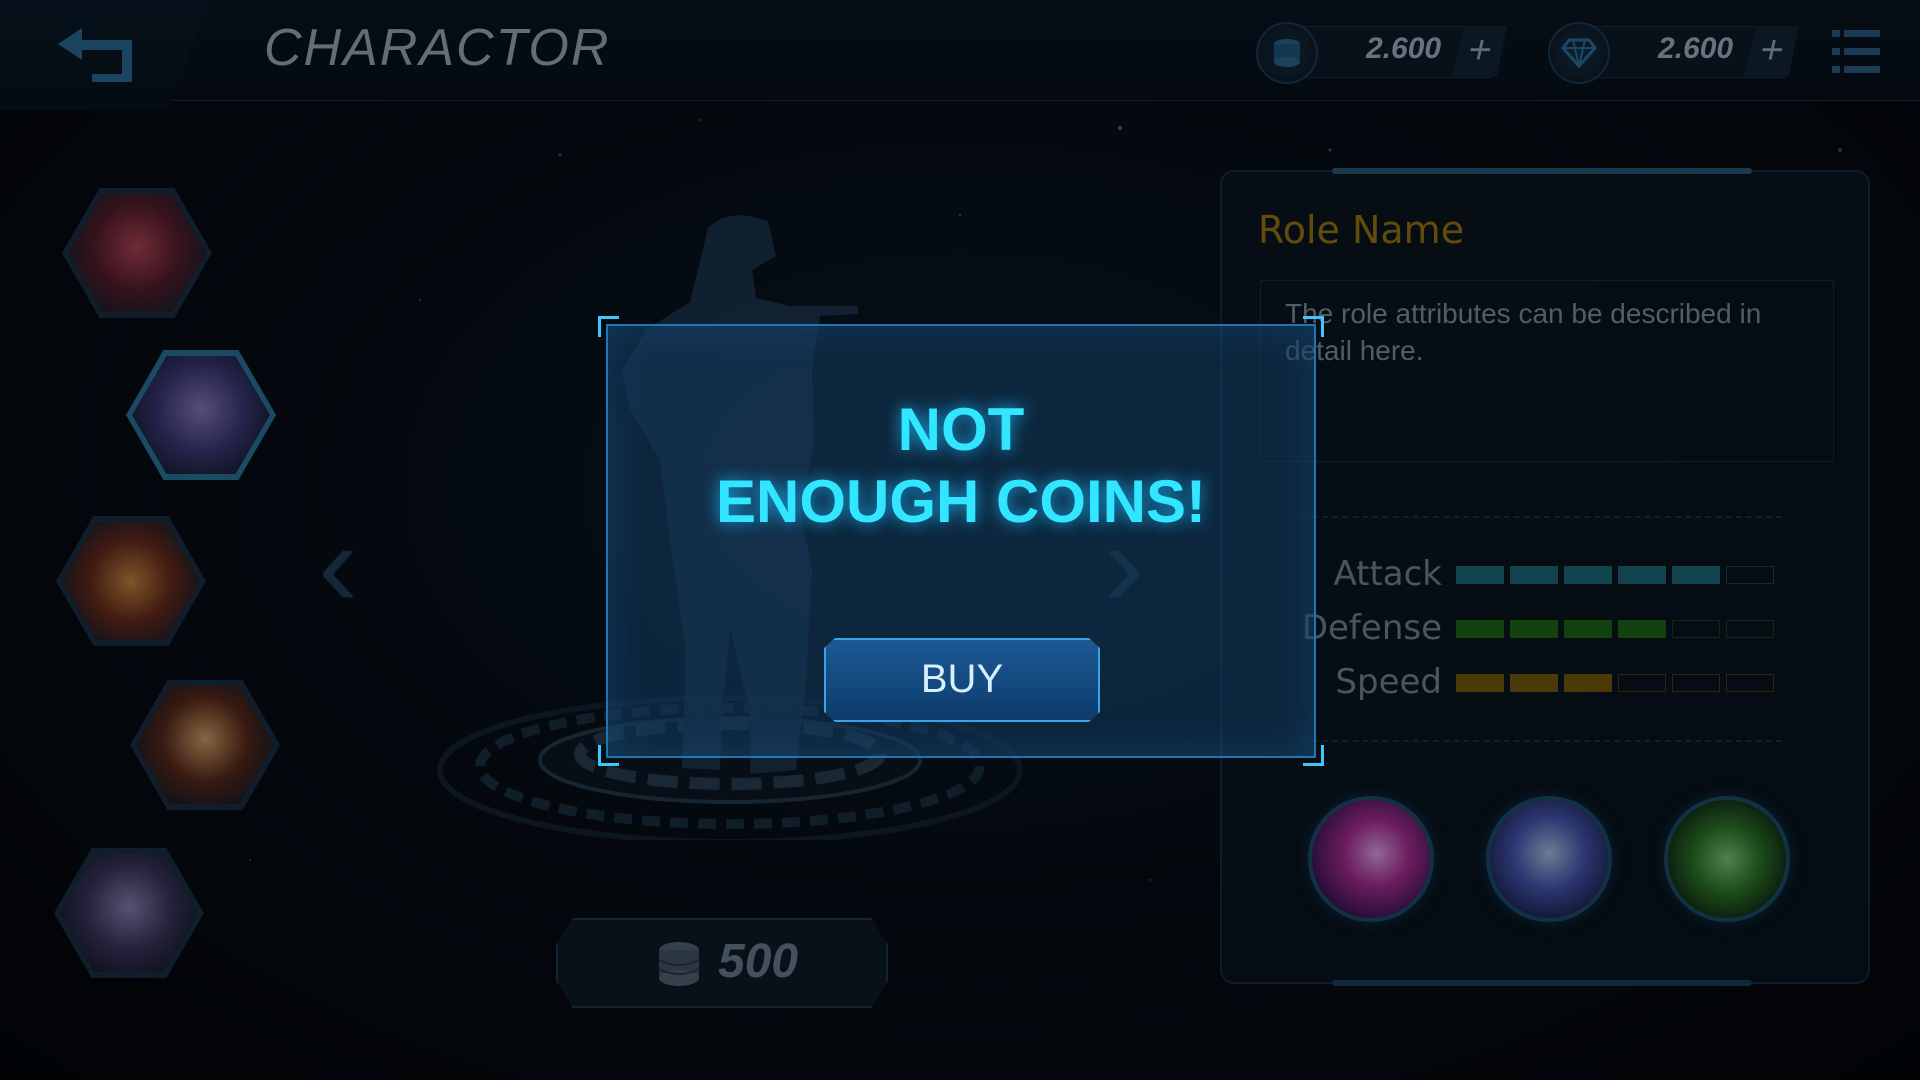 The height and width of the screenshot is (1080, 1920). Describe the element at coordinates (961, 429) in the screenshot. I see `dialog-message-line-1: NOT` at that location.